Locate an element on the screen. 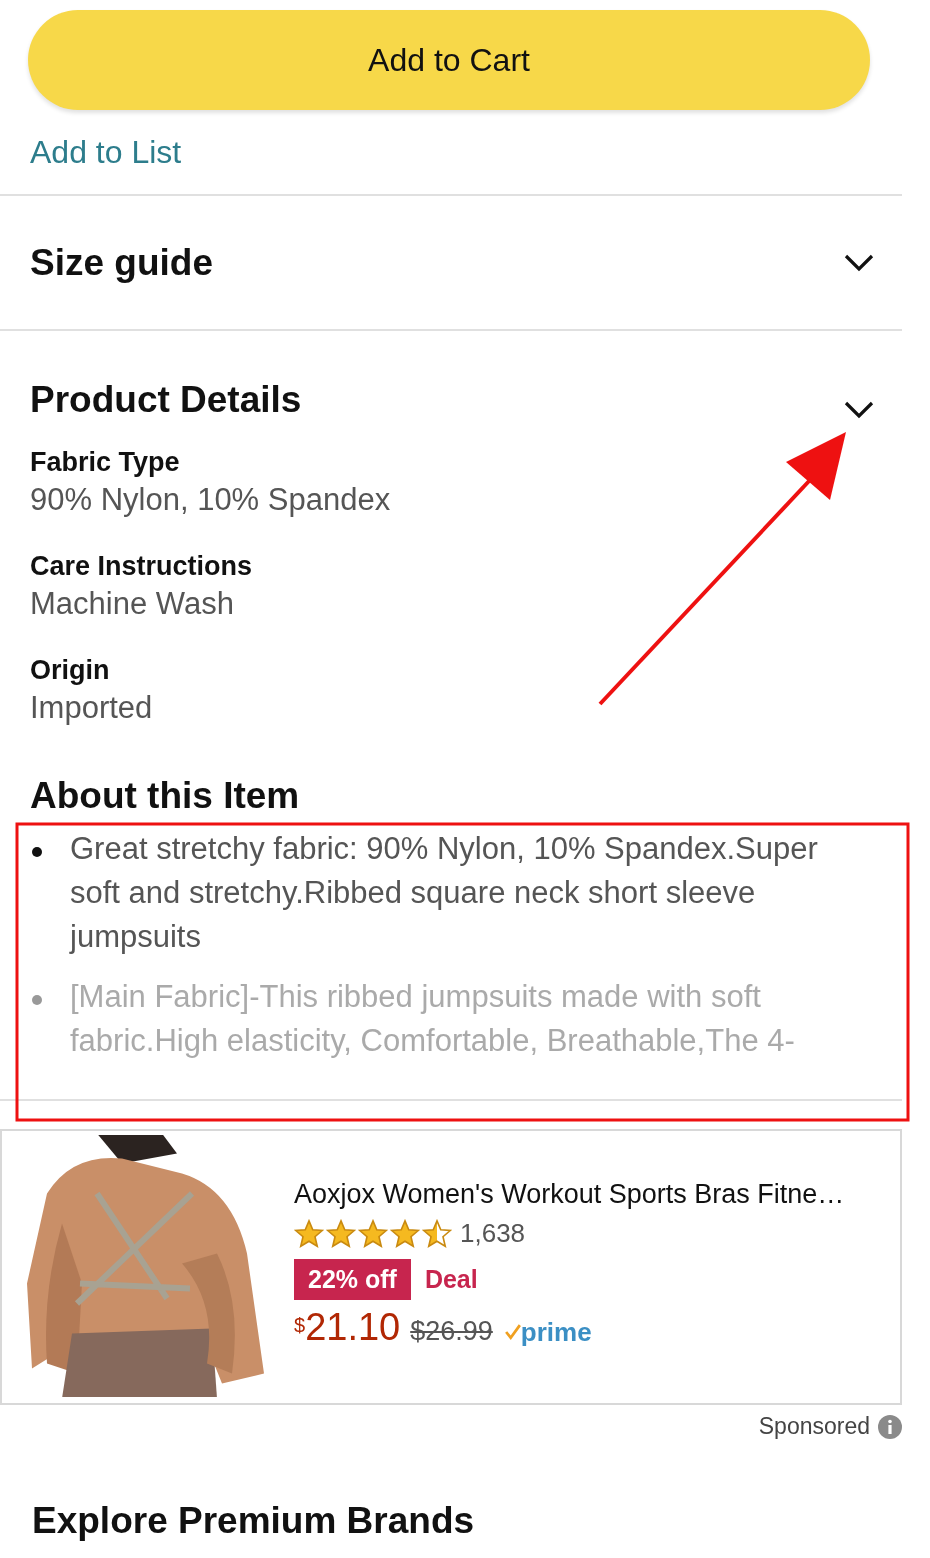 The width and height of the screenshot is (930, 1558). discount-badge: 22% off is located at coordinates (352, 1279).